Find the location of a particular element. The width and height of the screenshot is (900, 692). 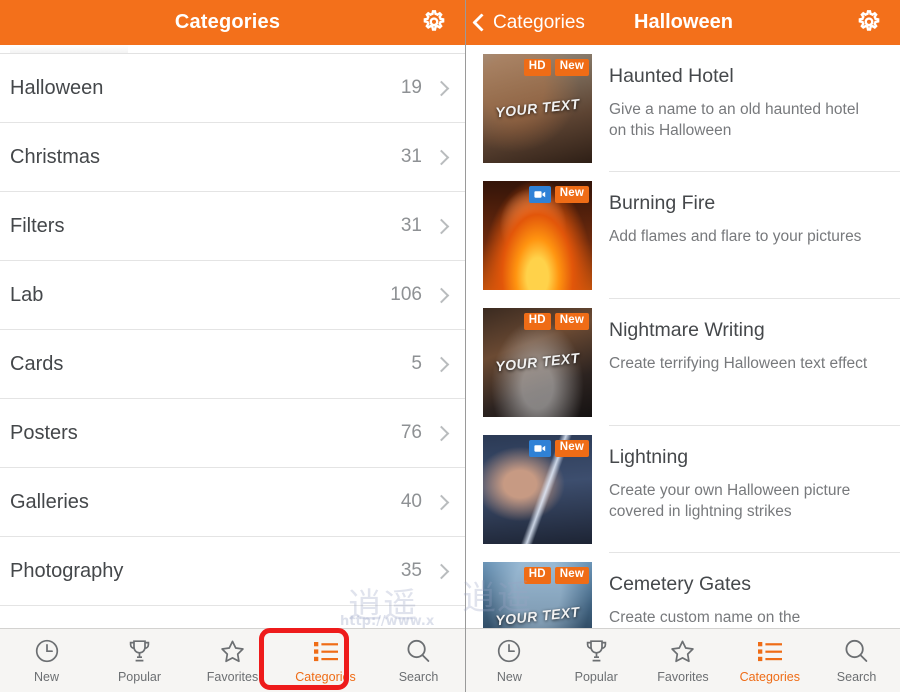

effect-description: Create custom name on the is located at coordinates (705, 617).